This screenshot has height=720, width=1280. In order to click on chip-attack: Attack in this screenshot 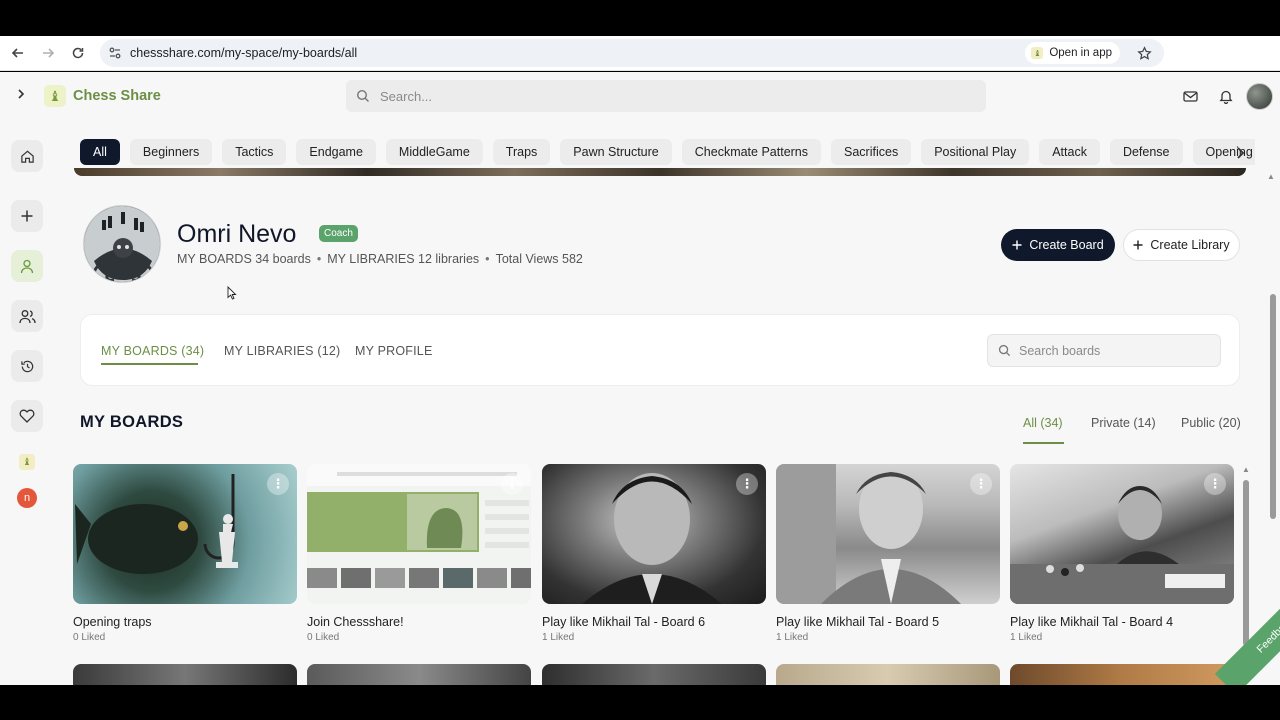, I will do `click(1069, 152)`.